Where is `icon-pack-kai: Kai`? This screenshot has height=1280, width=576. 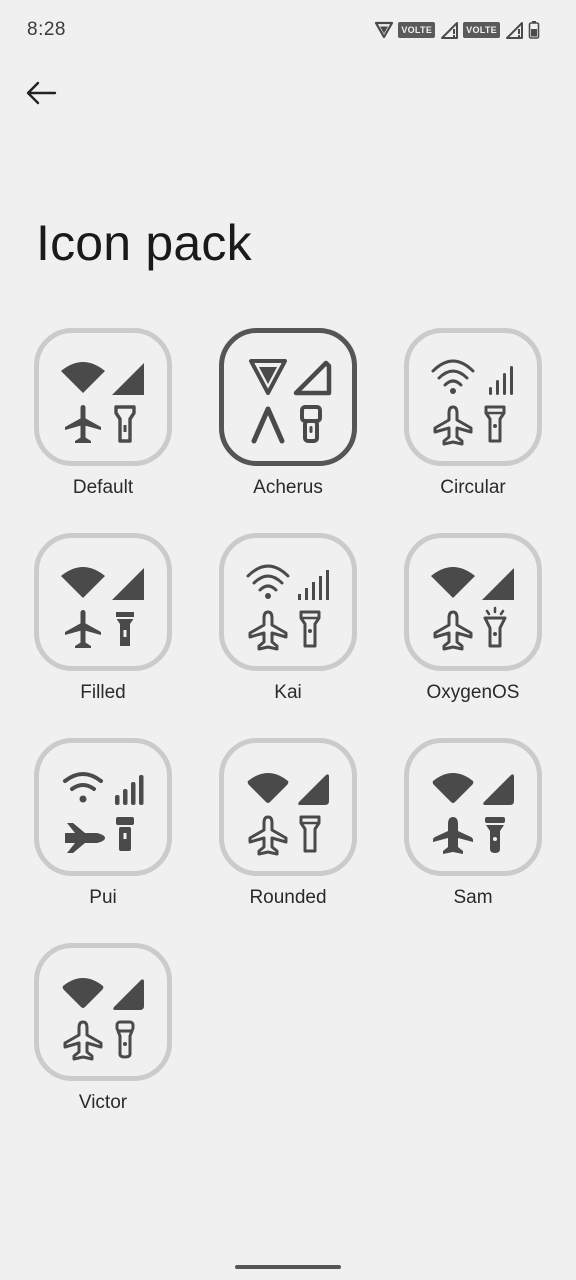 icon-pack-kai: Kai is located at coordinates (288, 628).